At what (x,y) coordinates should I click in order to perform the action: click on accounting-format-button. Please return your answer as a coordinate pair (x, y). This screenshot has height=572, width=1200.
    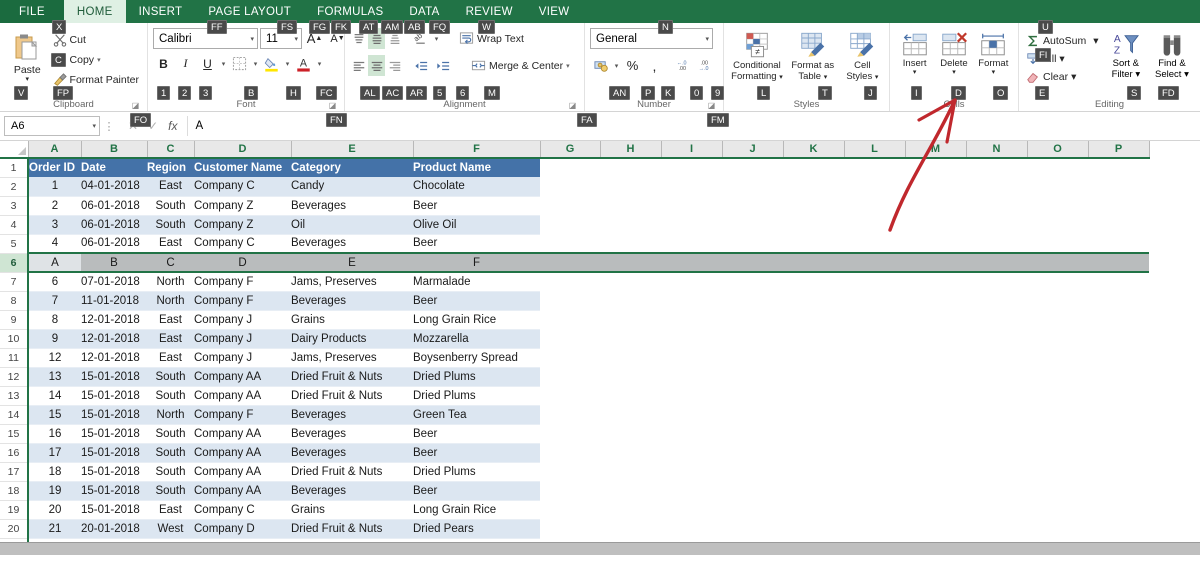
    Looking at the image, I should click on (600, 65).